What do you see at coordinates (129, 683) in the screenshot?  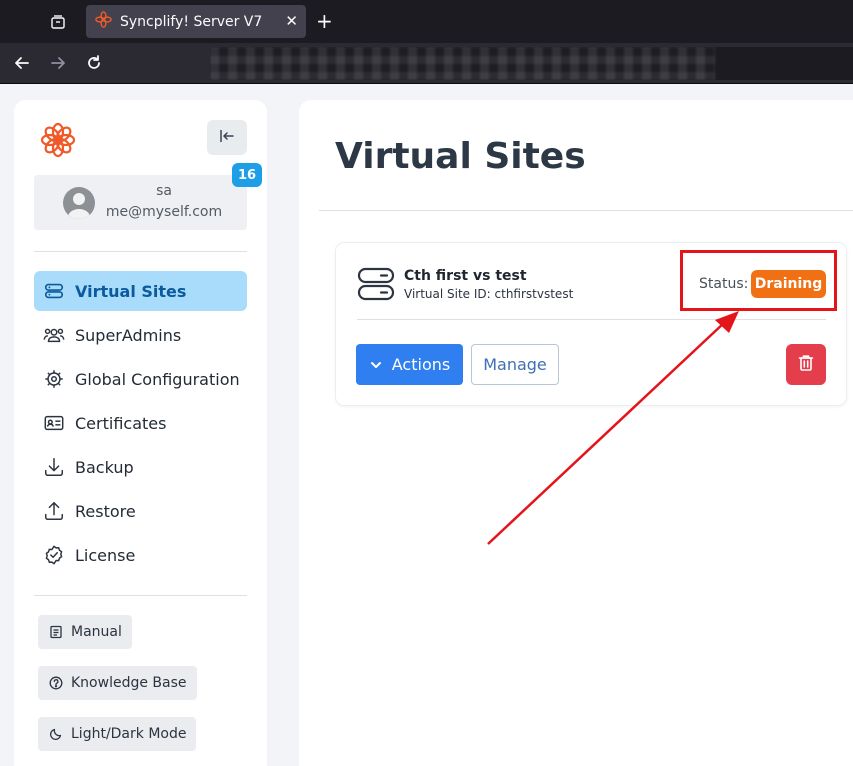 I see `knowledge-base-label: Knowledge Base` at bounding box center [129, 683].